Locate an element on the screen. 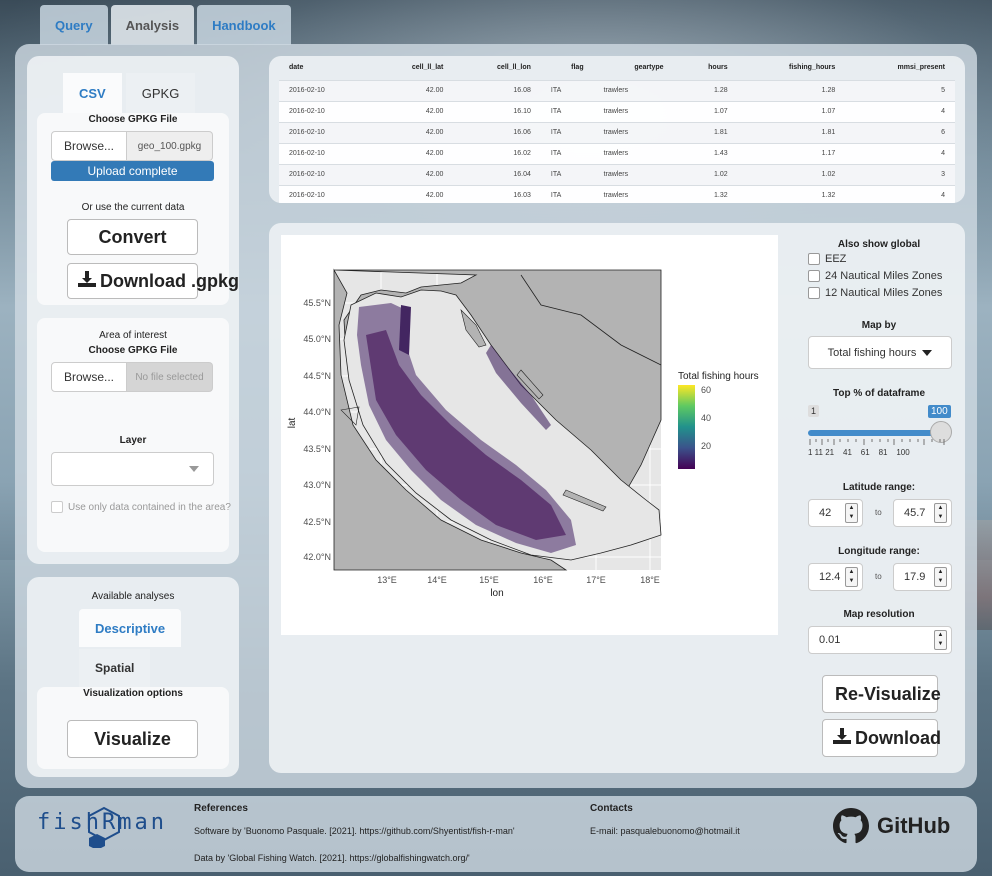  legend-tick-label: 60 is located at coordinates (706, 390).